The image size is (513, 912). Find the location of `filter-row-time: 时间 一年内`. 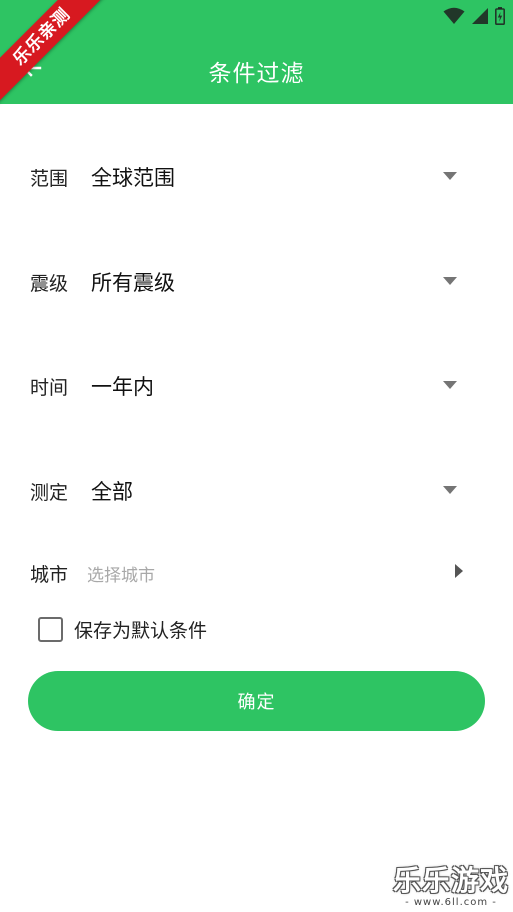

filter-row-time: 时间 一年内 is located at coordinates (256, 385).